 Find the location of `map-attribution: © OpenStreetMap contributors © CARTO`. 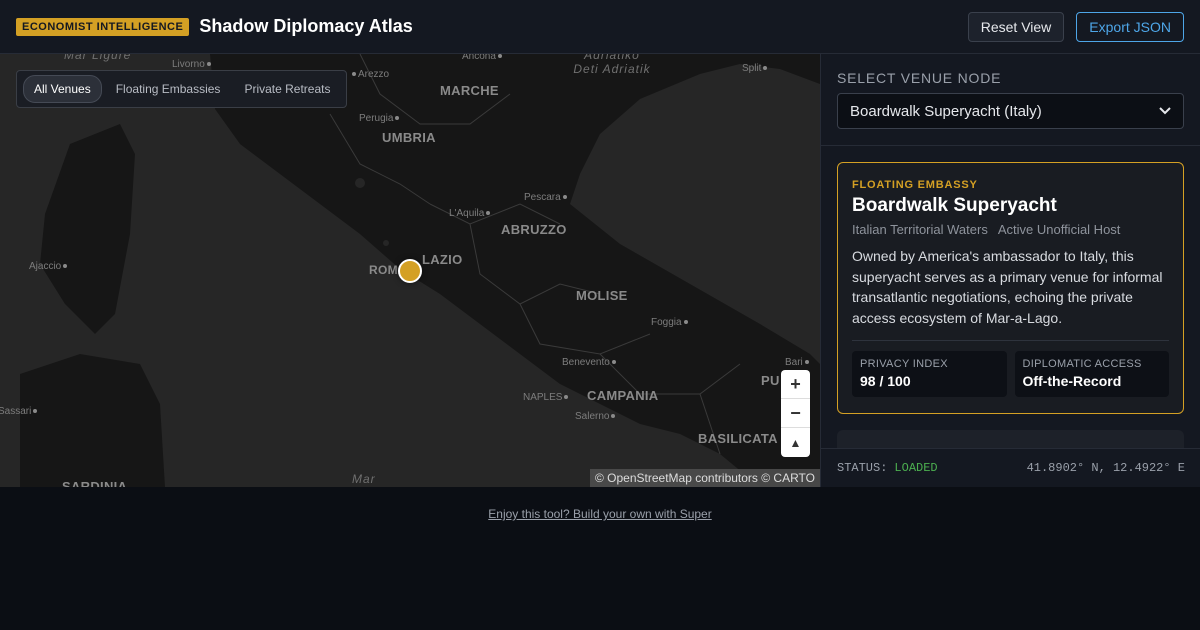

map-attribution: © OpenStreetMap contributors © CARTO is located at coordinates (705, 478).